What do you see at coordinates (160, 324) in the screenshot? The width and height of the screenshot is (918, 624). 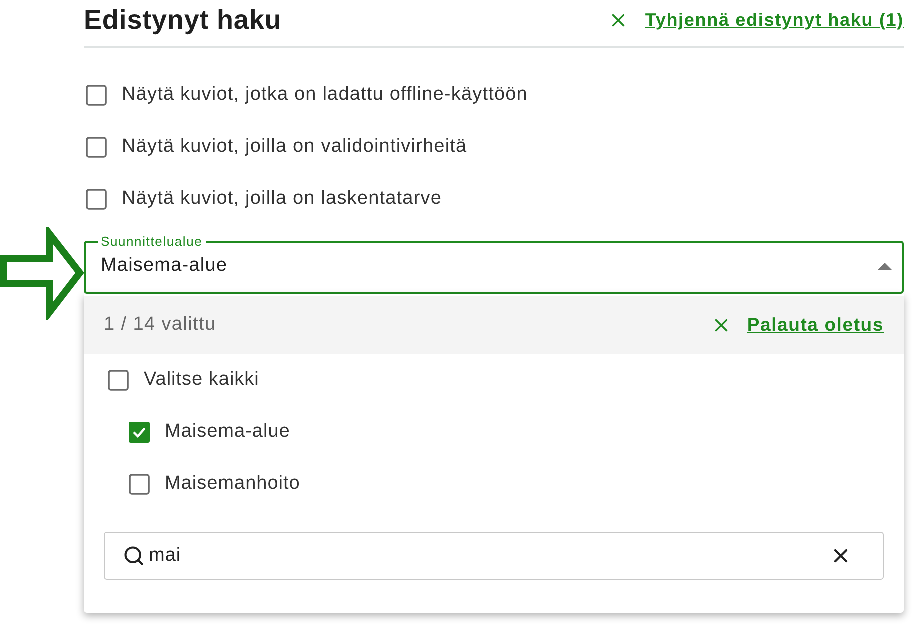 I see `selection-count: 1 / 14 valittu` at bounding box center [160, 324].